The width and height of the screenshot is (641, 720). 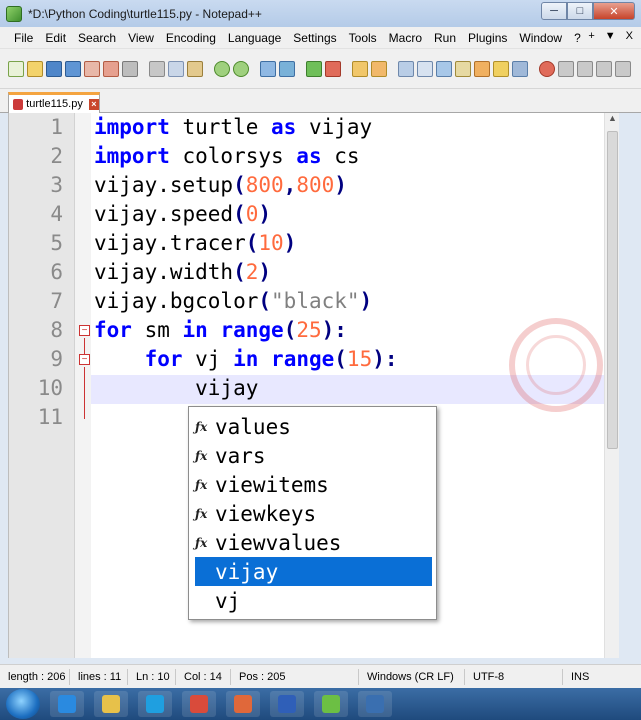 What do you see at coordinates (222, 68) in the screenshot?
I see `undo-icon` at bounding box center [222, 68].